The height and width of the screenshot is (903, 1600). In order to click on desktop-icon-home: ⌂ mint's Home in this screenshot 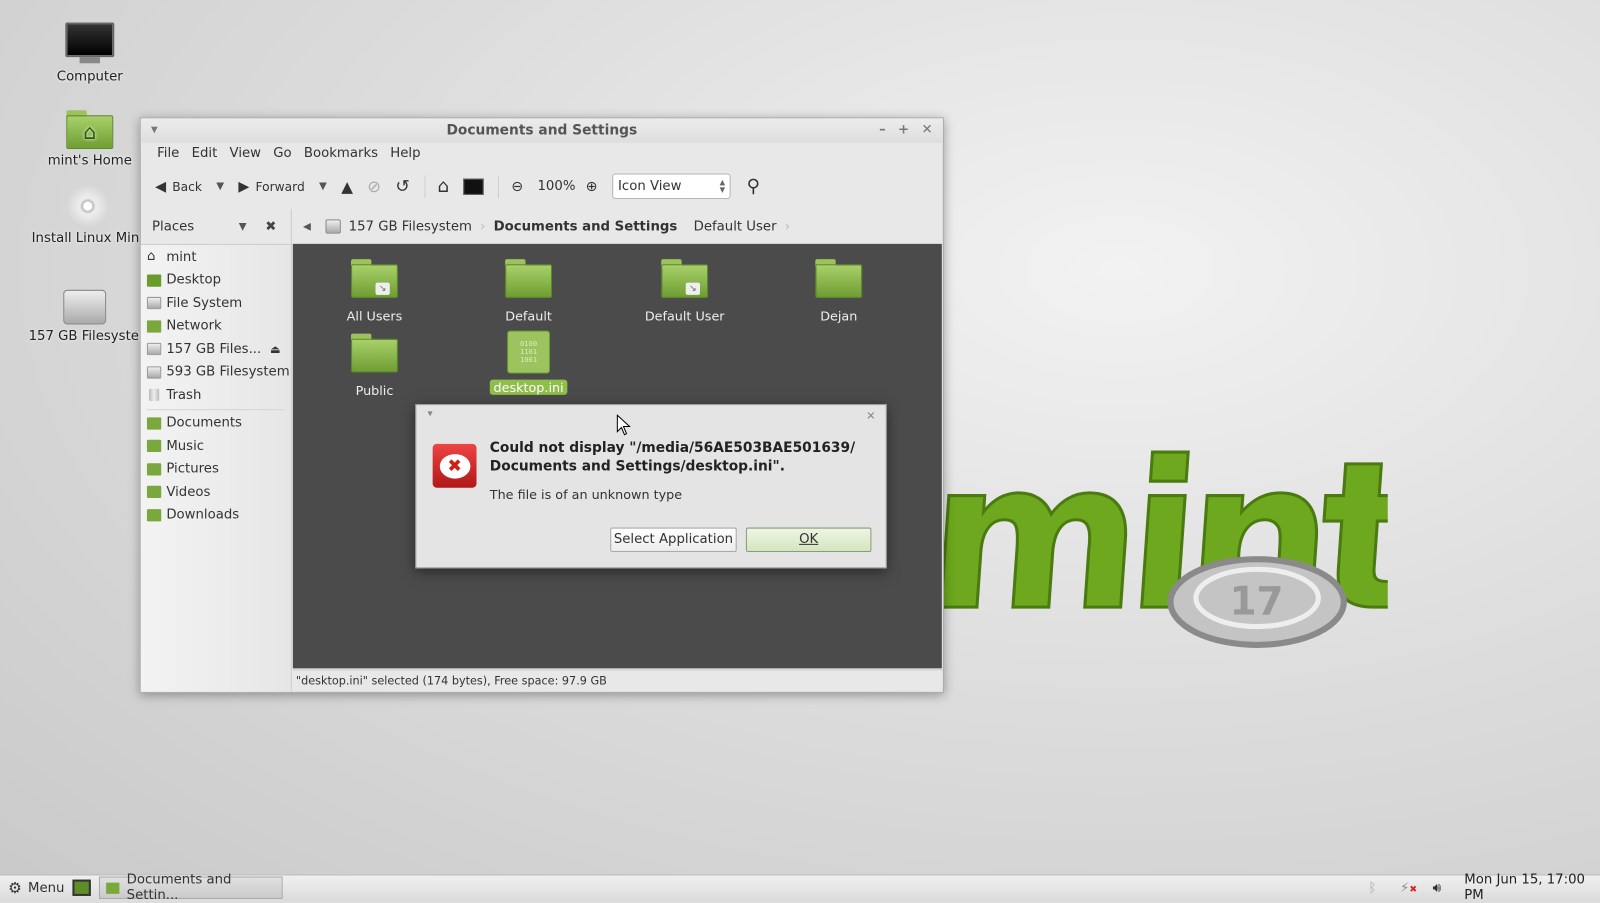, I will do `click(90, 139)`.